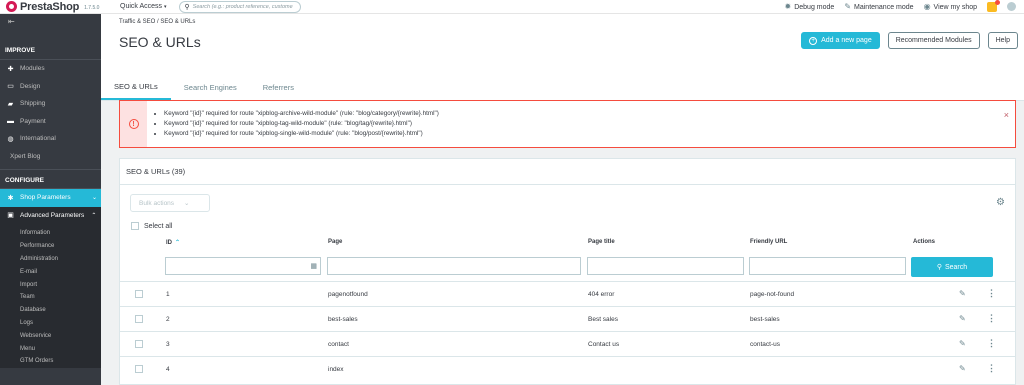  I want to click on quick-access-dropdown: Quick Access ▾, so click(143, 6).